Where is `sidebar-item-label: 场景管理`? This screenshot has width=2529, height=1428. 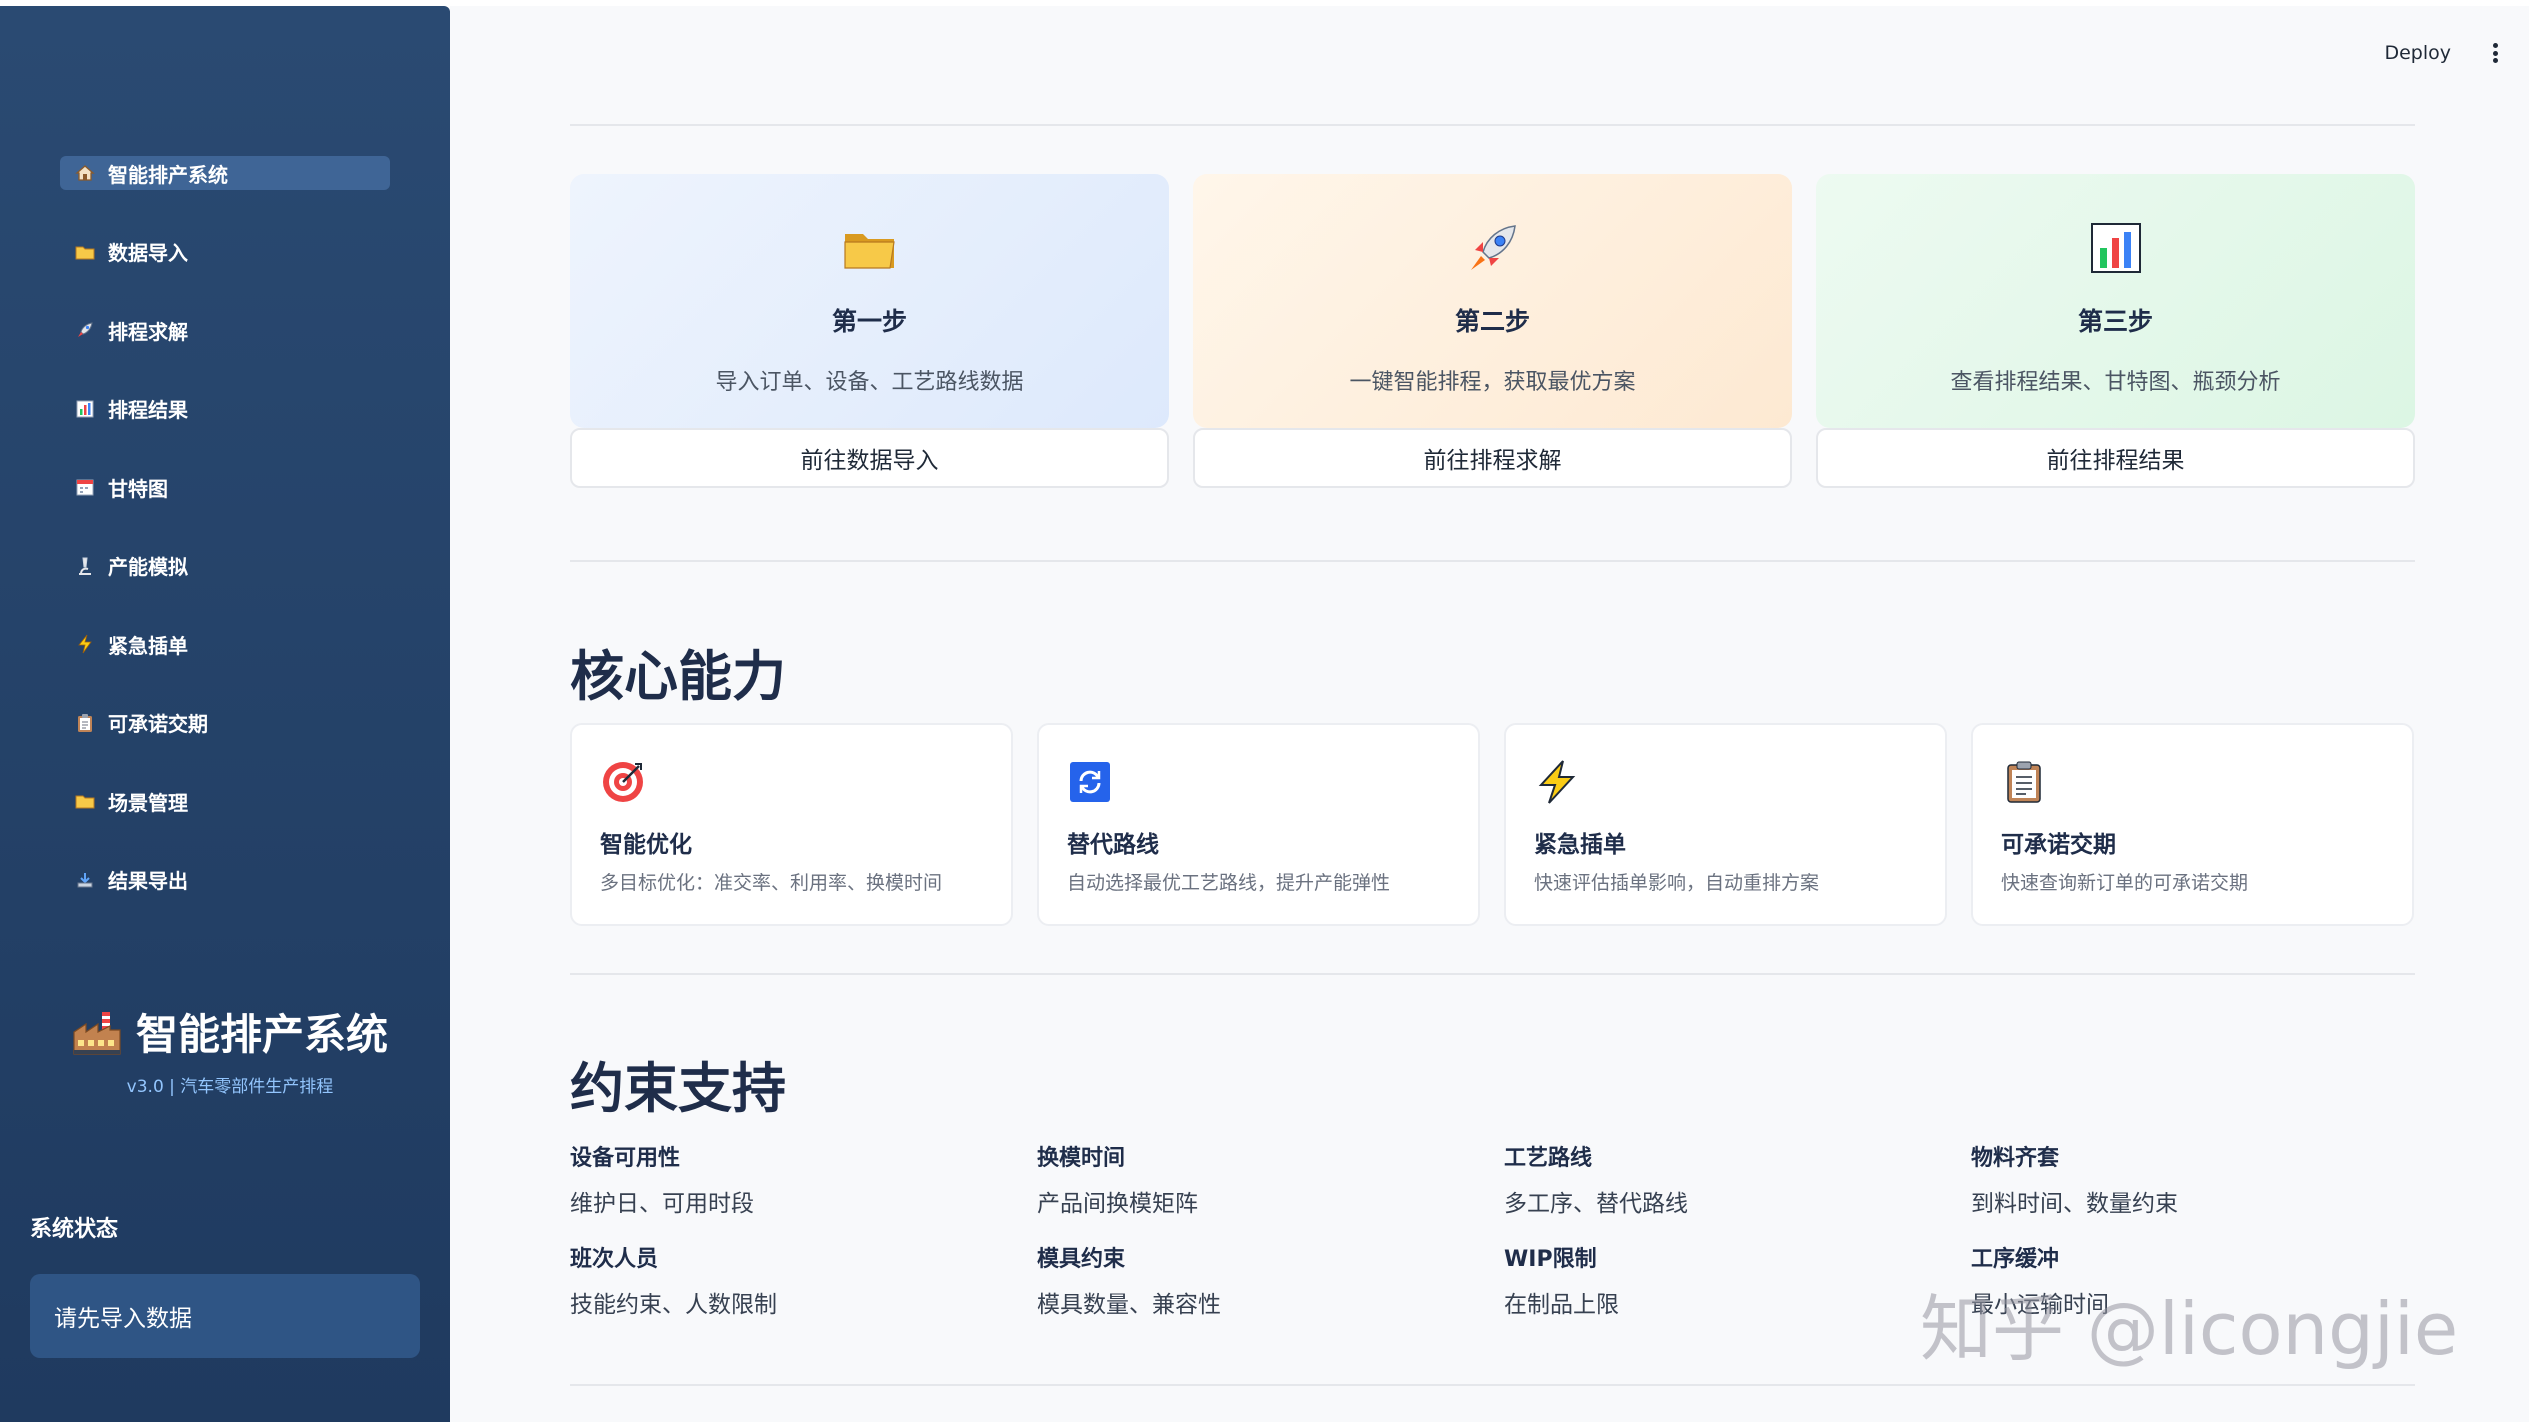 sidebar-item-label: 场景管理 is located at coordinates (148, 802).